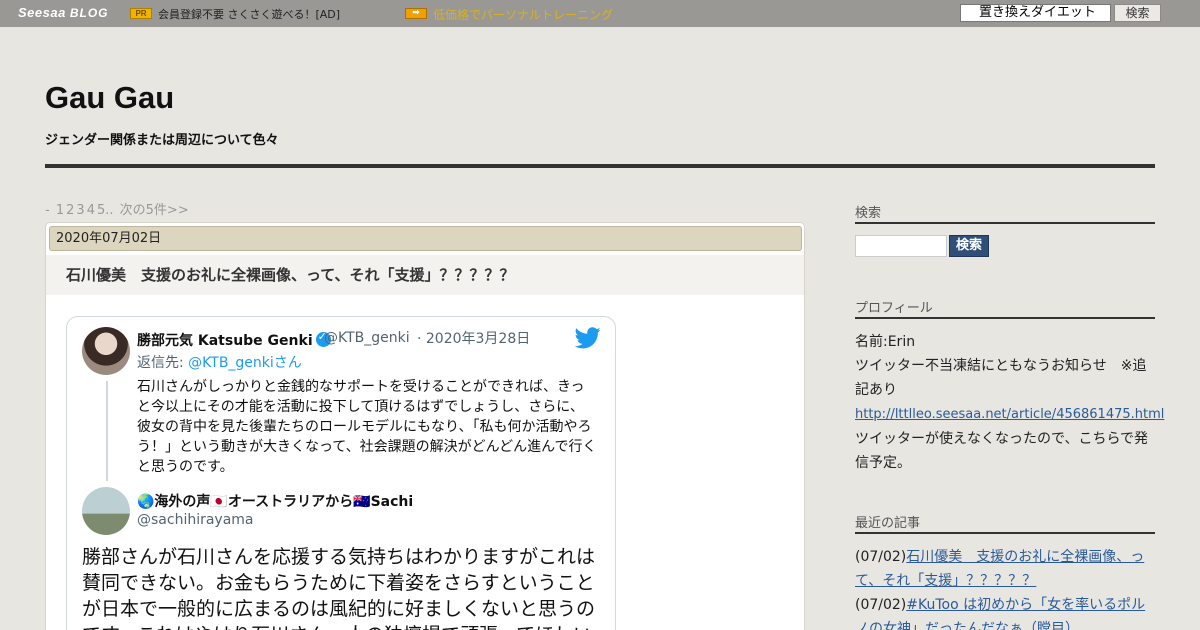  I want to click on sidebar-search-input, so click(901, 246).